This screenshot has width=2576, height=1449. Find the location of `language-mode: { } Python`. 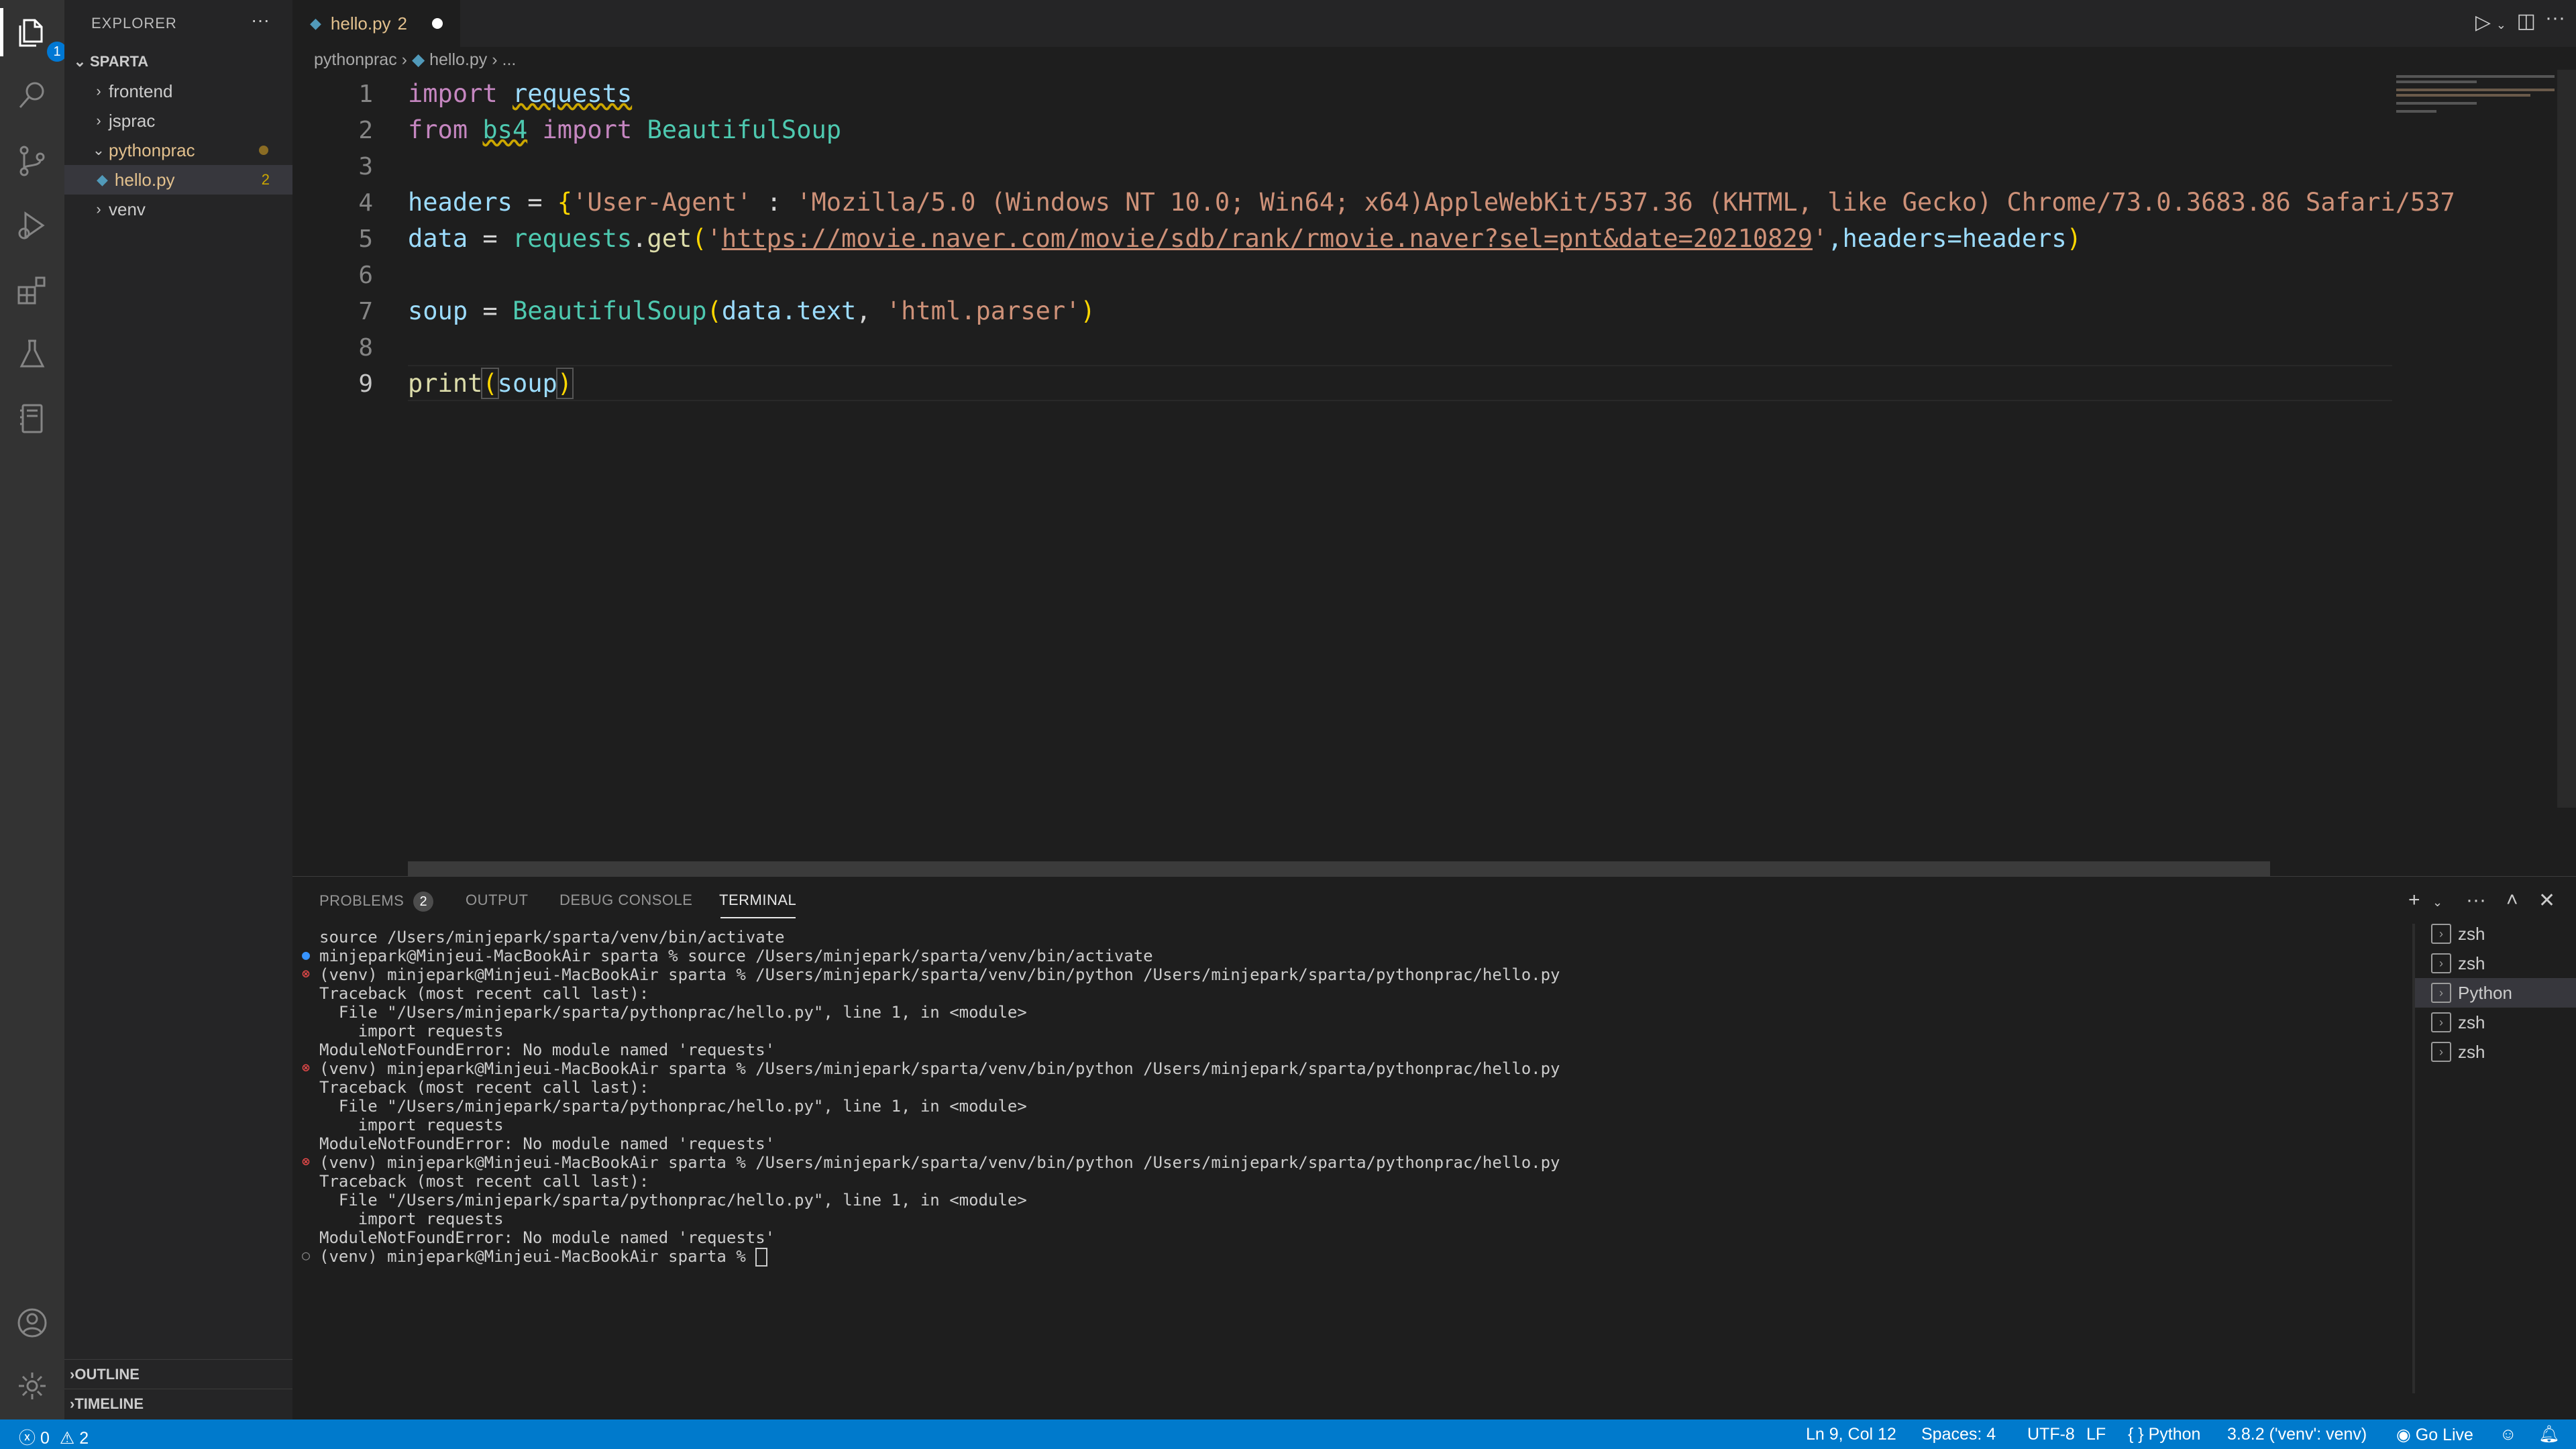

language-mode: { } Python is located at coordinates (2164, 1434).